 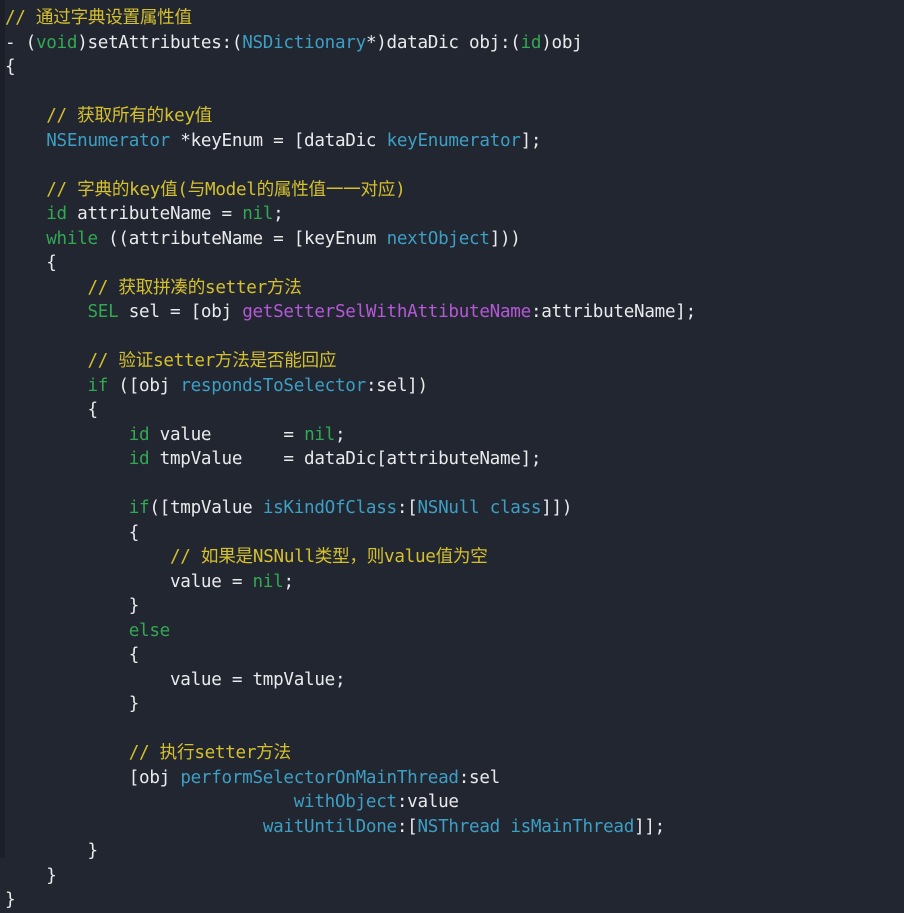 What do you see at coordinates (557, 508) in the screenshot?
I see `code-token-plain: ]])` at bounding box center [557, 508].